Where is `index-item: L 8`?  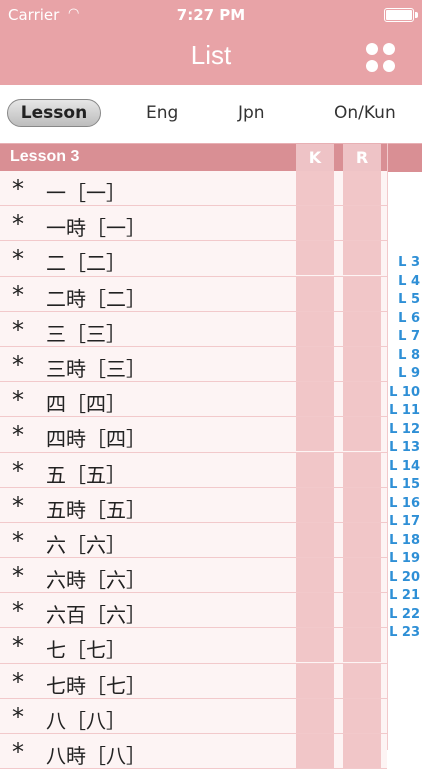
index-item: L 8 is located at coordinates (405, 356).